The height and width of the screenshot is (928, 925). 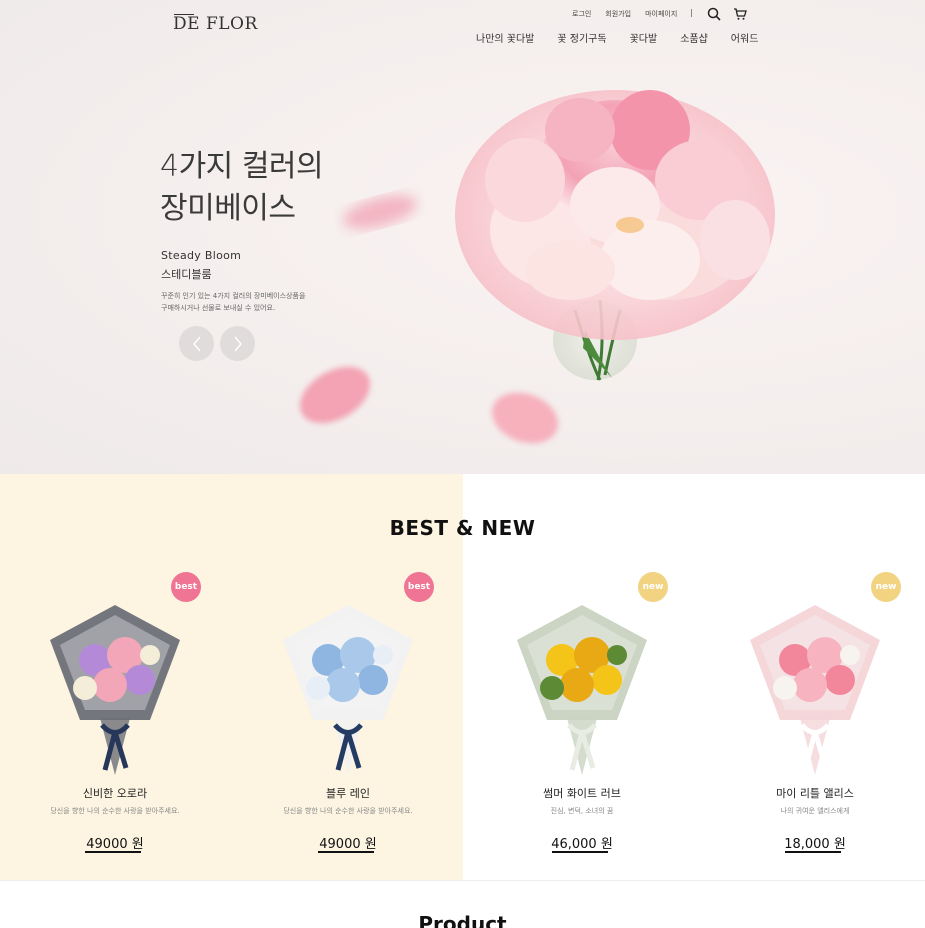 I want to click on main-nav: 나만의 꽃다발 꽃 정기구독 꽃다발 소품샵 어워드, so click(x=617, y=37).